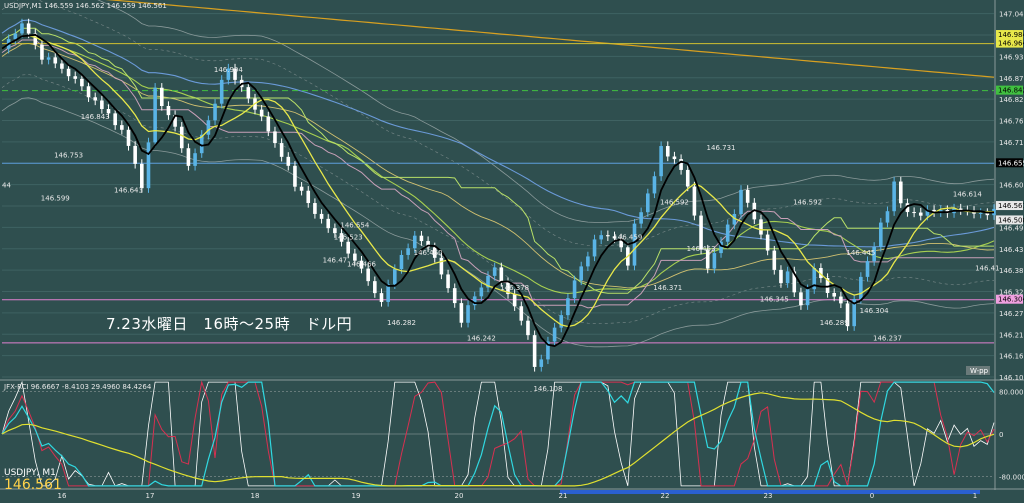  Describe the element at coordinates (721, 148) in the screenshot. I see `price-annotation-18: 146.731` at that location.